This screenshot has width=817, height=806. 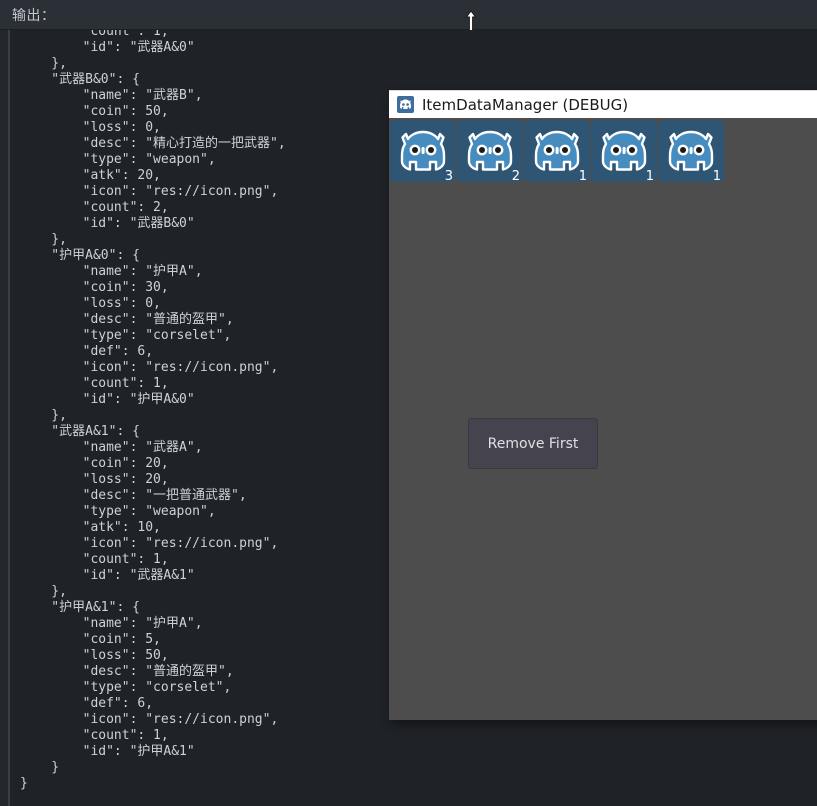 What do you see at coordinates (525, 104) in the screenshot?
I see `window-title-label: ItemDataManager (DEBUG)` at bounding box center [525, 104].